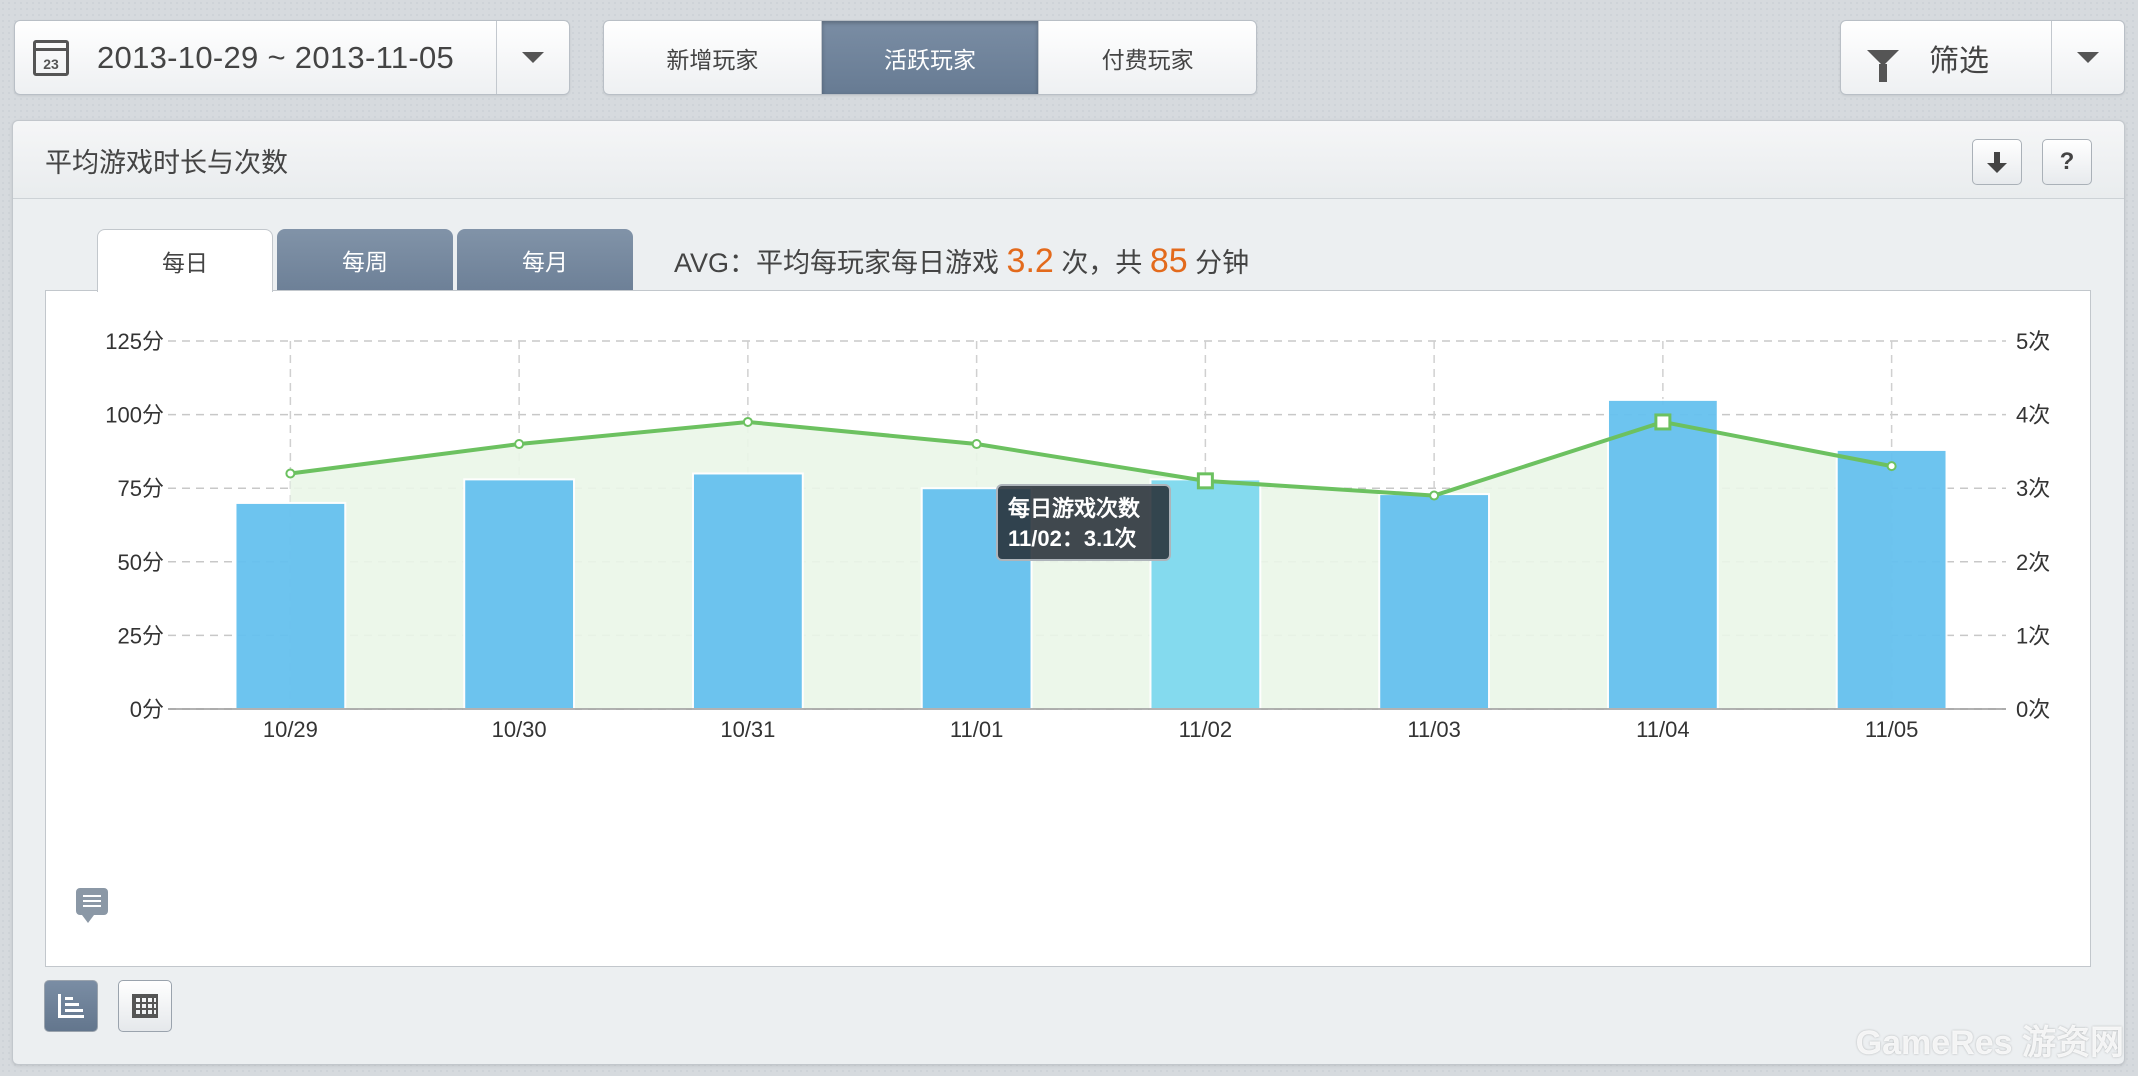 Image resolution: width=2138 pixels, height=1076 pixels. What do you see at coordinates (2033, 415) in the screenshot?
I see `y-right-tick-label: 4次` at bounding box center [2033, 415].